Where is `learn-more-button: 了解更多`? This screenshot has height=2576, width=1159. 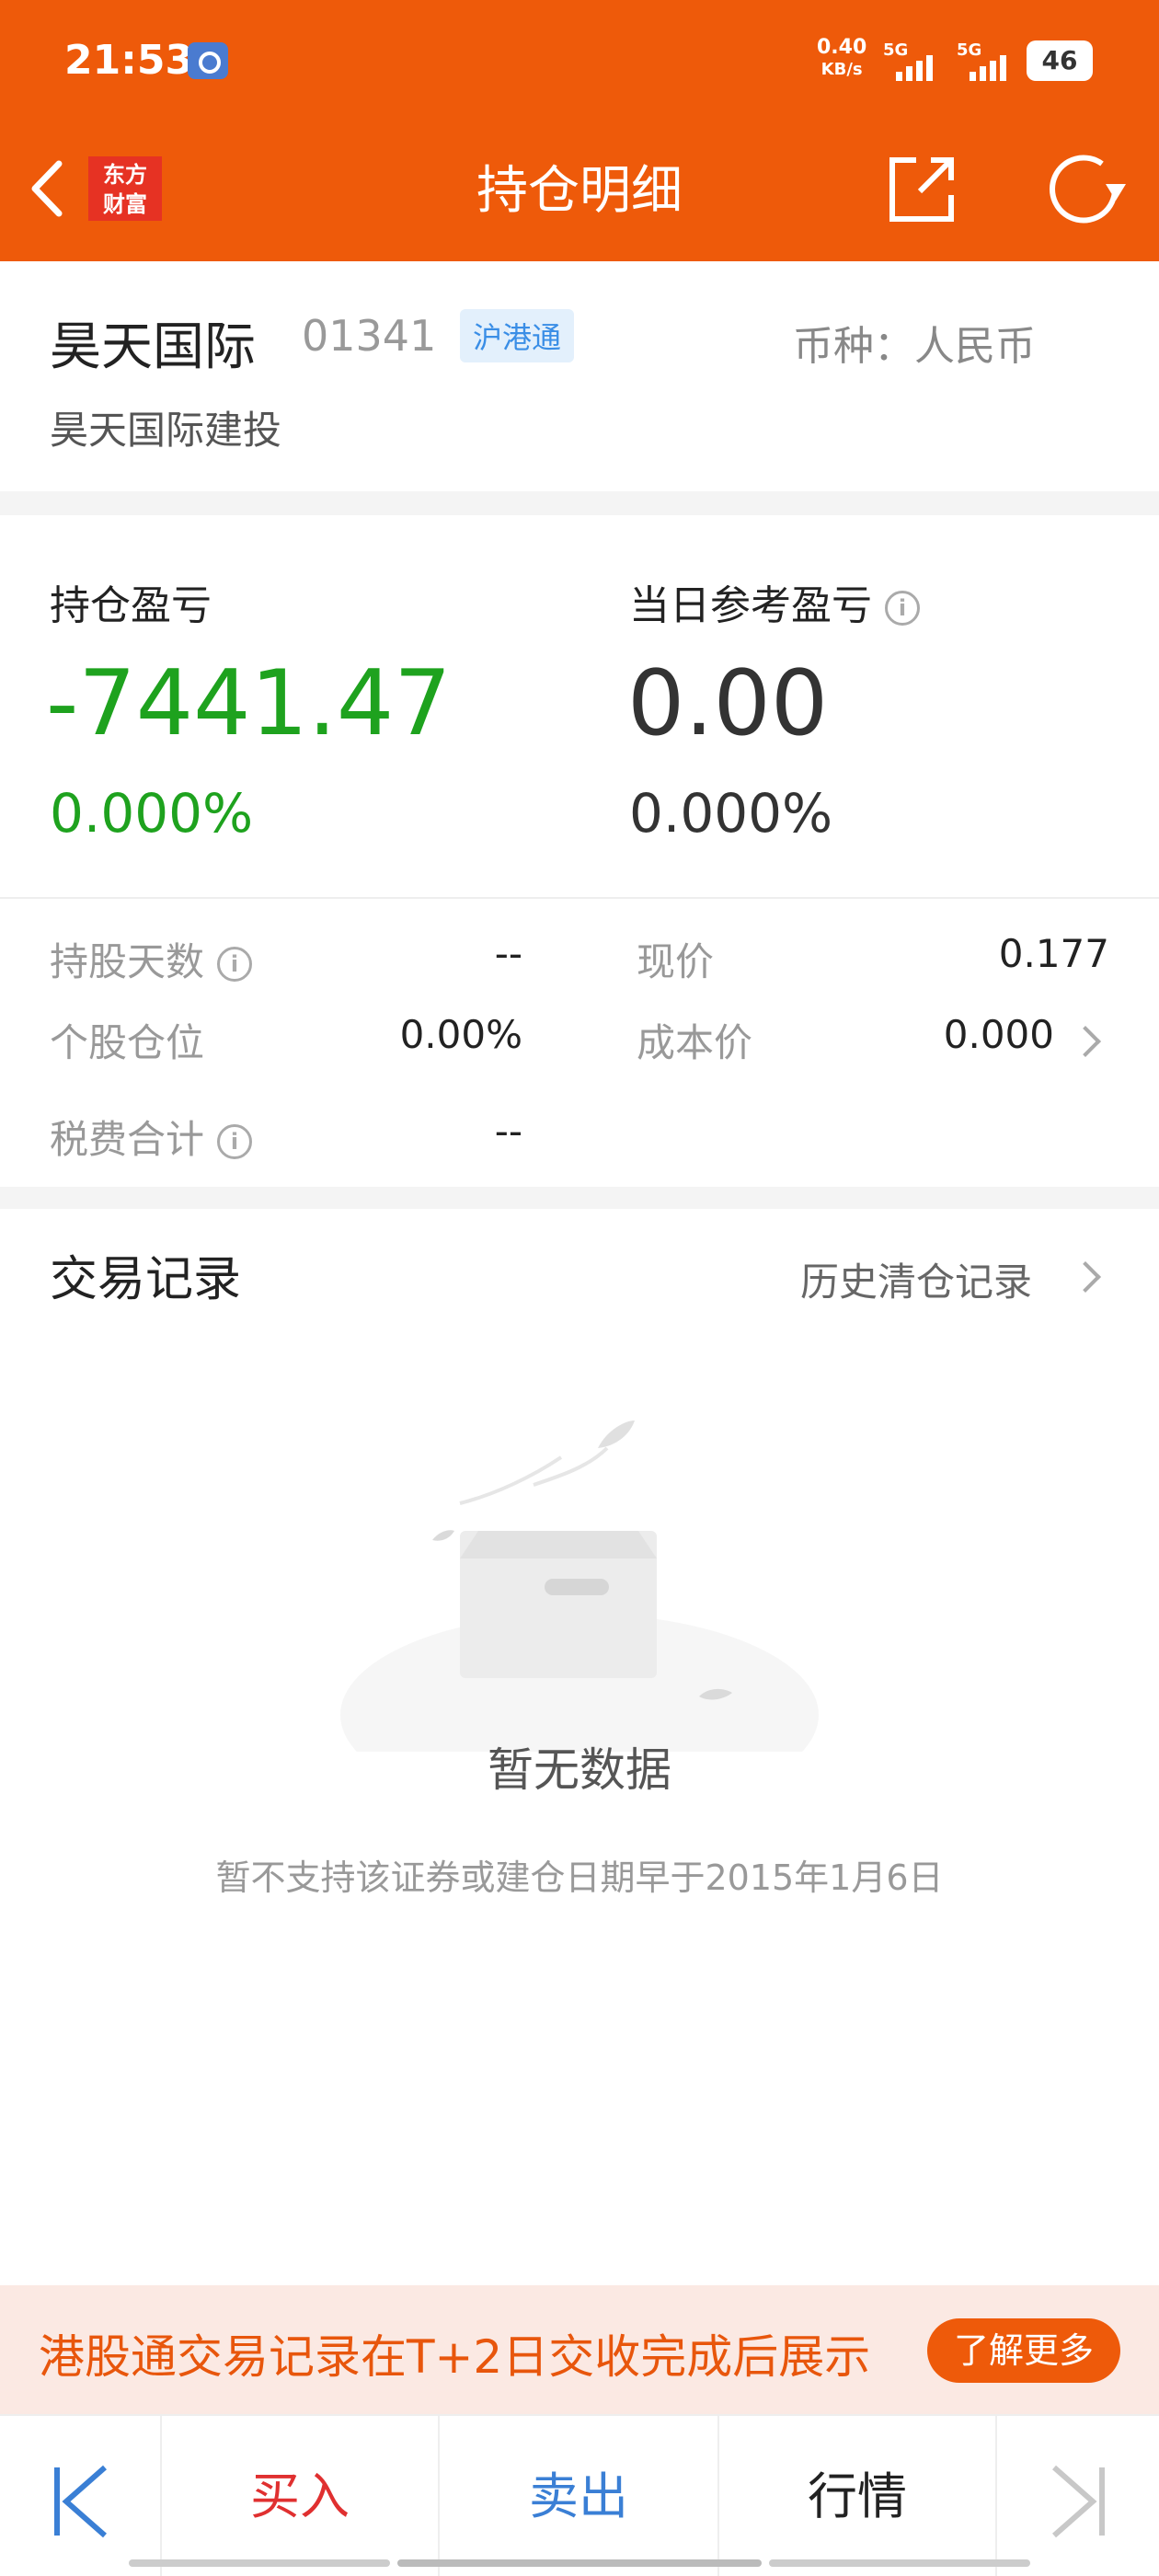 learn-more-button: 了解更多 is located at coordinates (1023, 2350).